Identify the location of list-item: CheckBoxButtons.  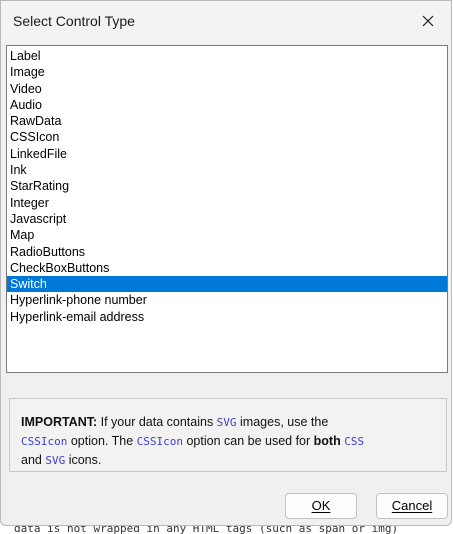
(227, 268).